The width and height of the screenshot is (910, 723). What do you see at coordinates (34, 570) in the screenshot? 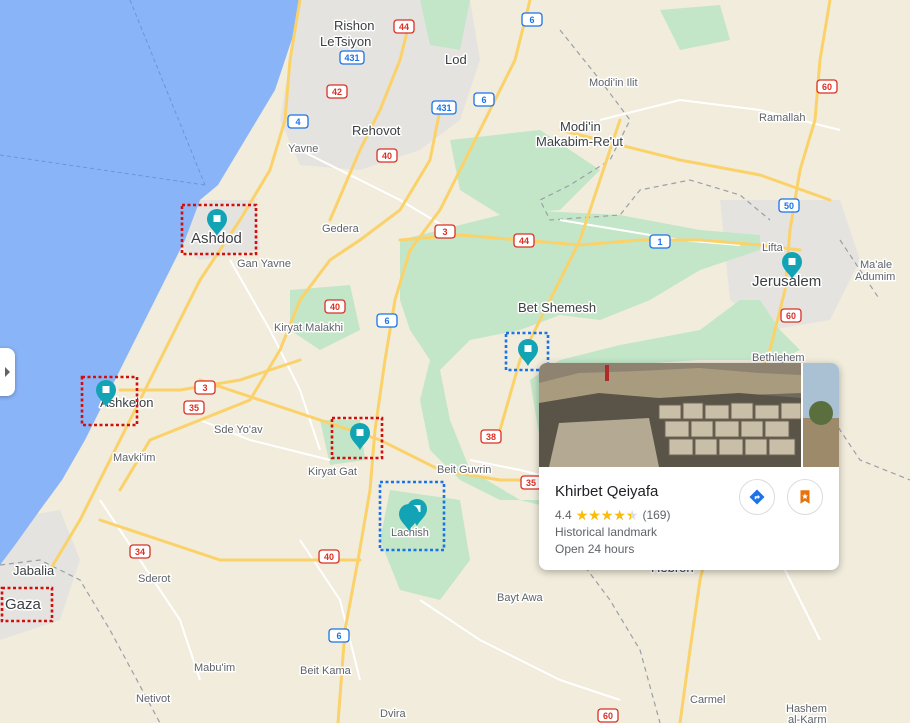
I see `place-jabalia: Jabalia` at bounding box center [34, 570].